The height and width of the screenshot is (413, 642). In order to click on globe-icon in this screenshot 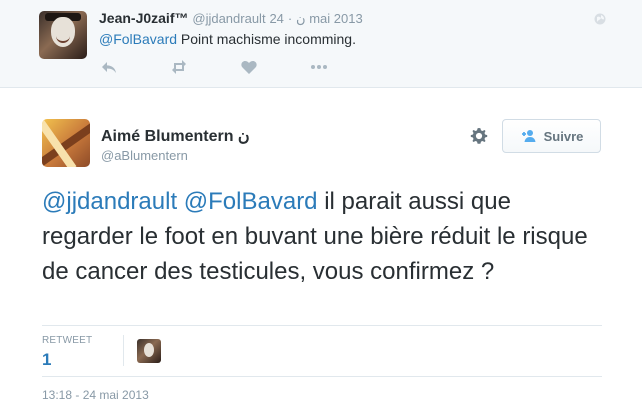, I will do `click(600, 19)`.